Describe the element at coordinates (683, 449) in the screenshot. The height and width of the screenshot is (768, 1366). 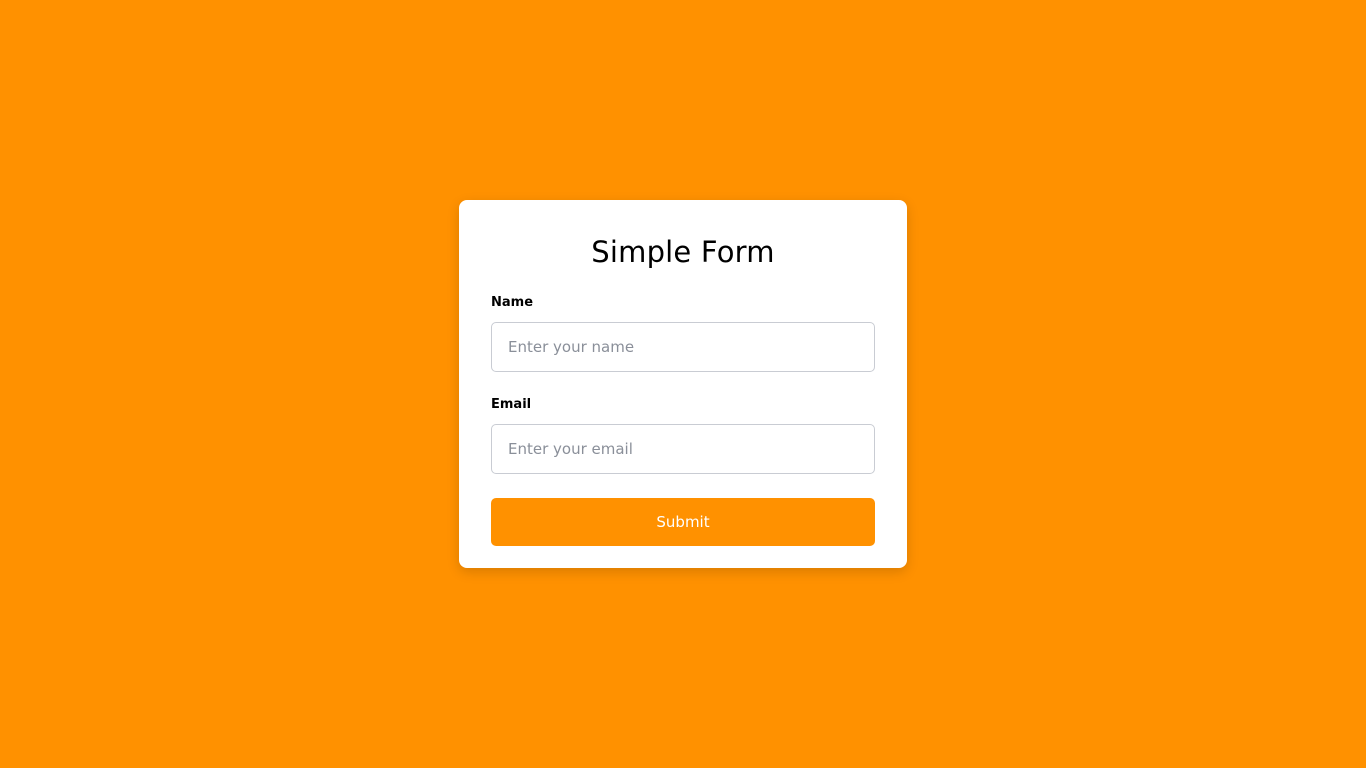
I see `email-input` at that location.